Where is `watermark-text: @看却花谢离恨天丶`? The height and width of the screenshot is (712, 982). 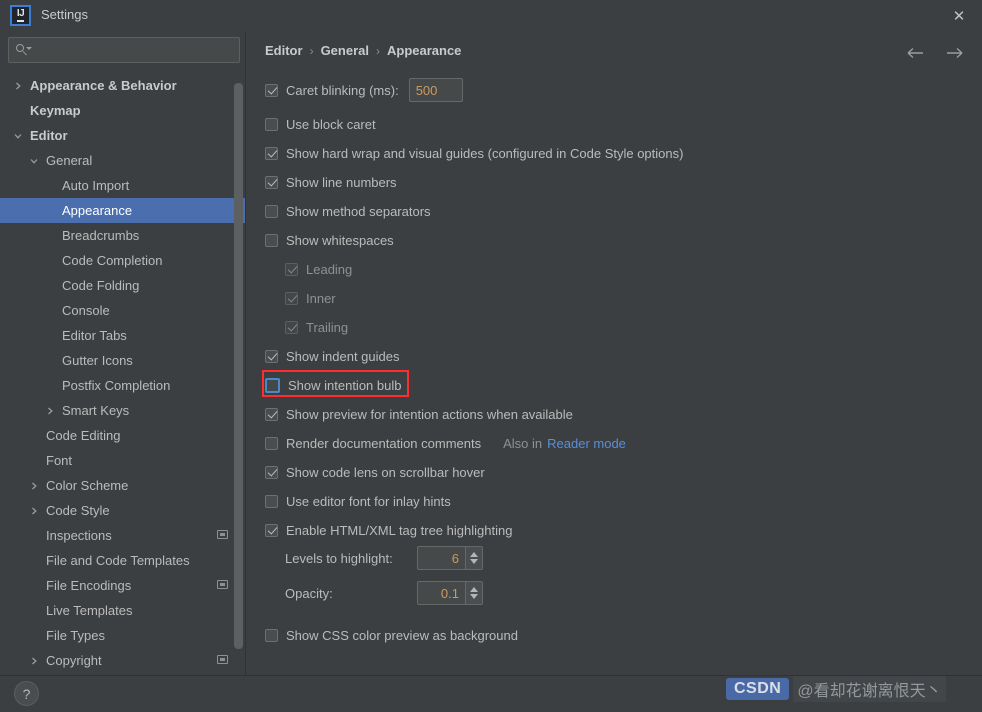 watermark-text: @看却花谢离恨天丶 is located at coordinates (869, 689).